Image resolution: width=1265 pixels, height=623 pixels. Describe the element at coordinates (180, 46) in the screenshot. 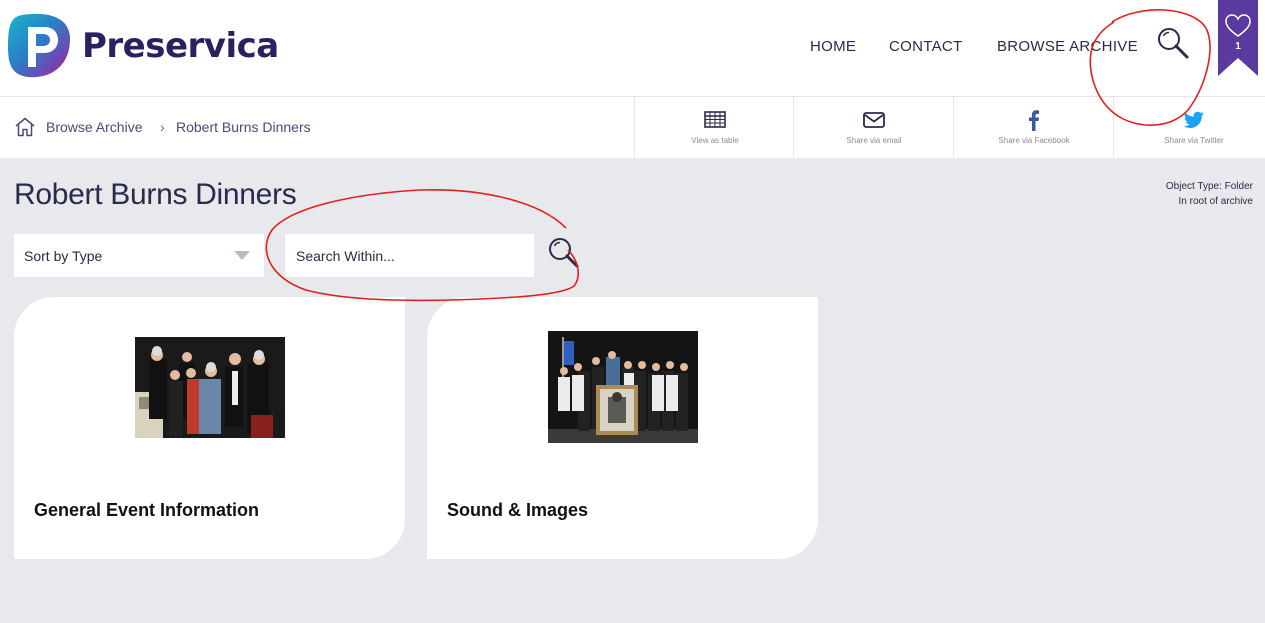

I see `brand-name: Preservica` at that location.